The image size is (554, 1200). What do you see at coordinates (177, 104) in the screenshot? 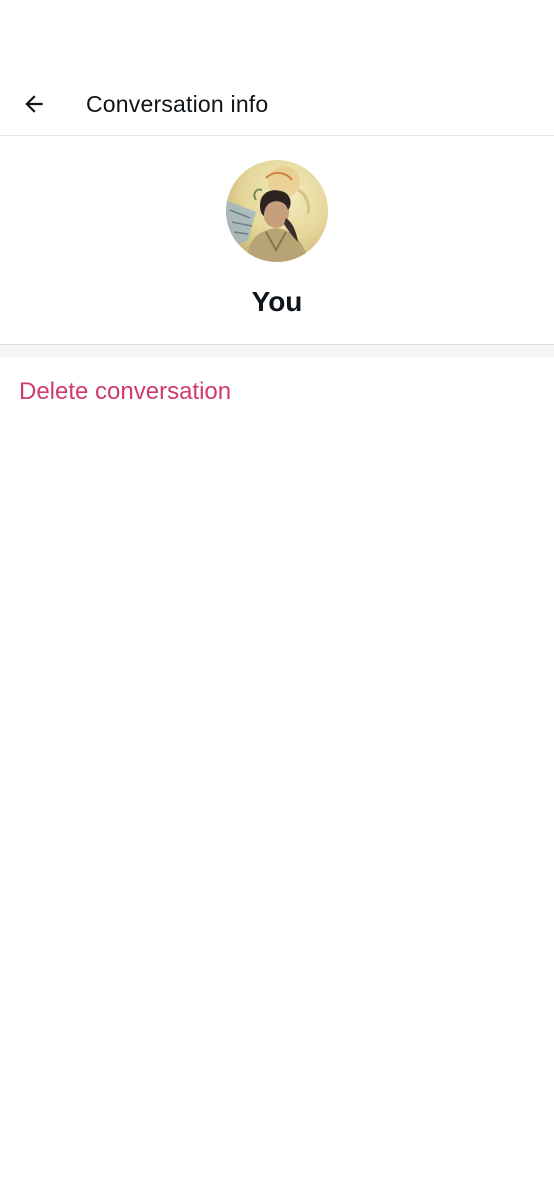
I see `page-title: Conversation info` at bounding box center [177, 104].